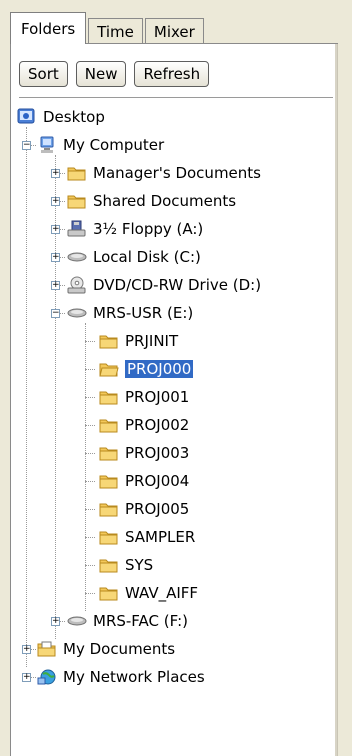  What do you see at coordinates (157, 481) in the screenshot?
I see `folder-label: PROJ004` at bounding box center [157, 481].